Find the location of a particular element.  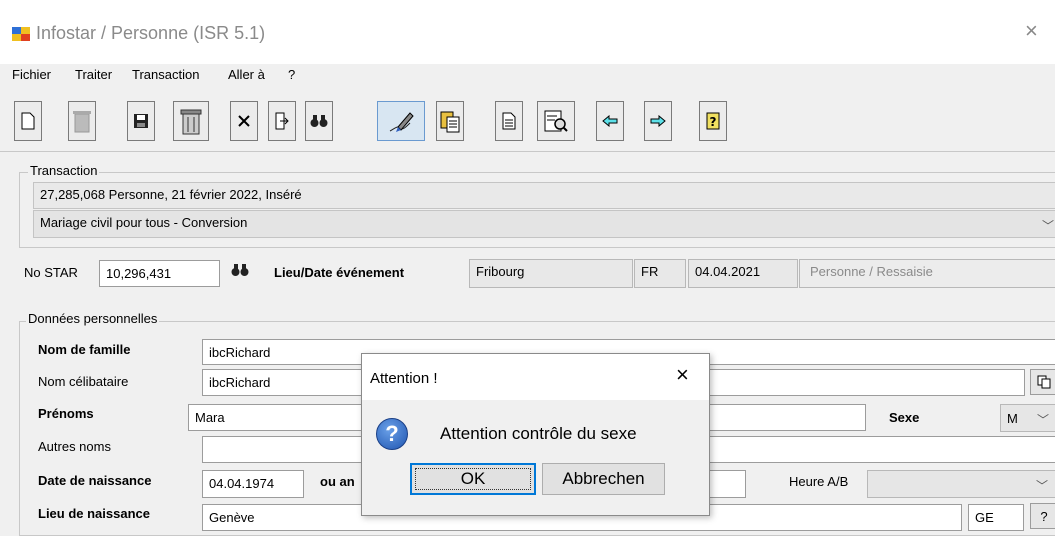

dialog-title: Attention ! is located at coordinates (404, 378).